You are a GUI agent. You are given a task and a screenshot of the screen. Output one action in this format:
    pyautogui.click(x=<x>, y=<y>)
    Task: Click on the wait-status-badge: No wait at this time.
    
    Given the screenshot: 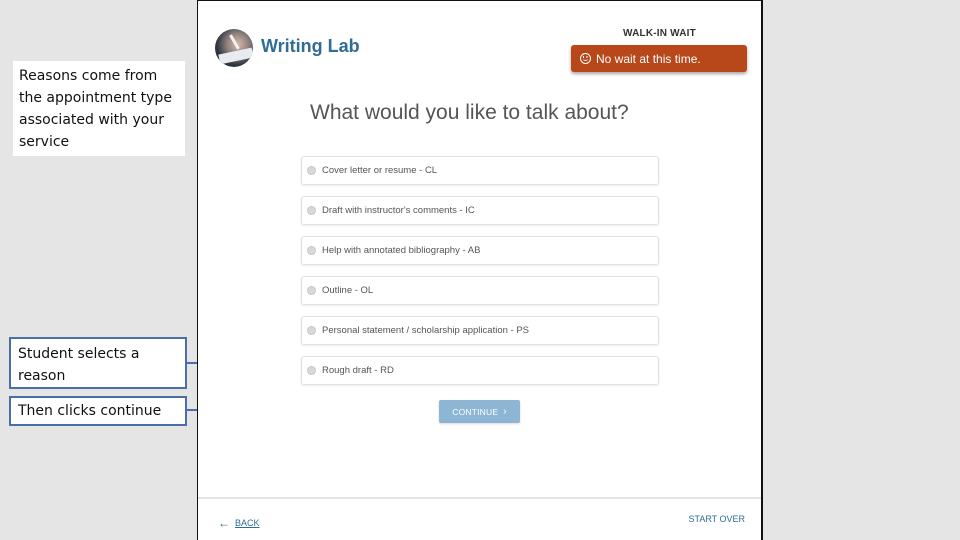 What is the action you would take?
    pyautogui.click(x=659, y=58)
    